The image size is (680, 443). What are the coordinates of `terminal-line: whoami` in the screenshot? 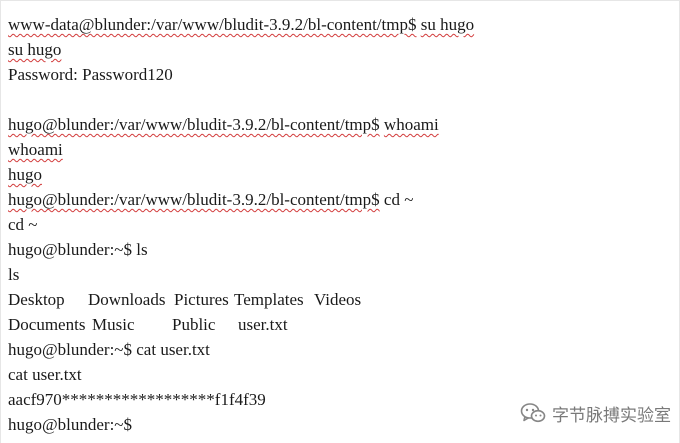 It's located at (338, 149).